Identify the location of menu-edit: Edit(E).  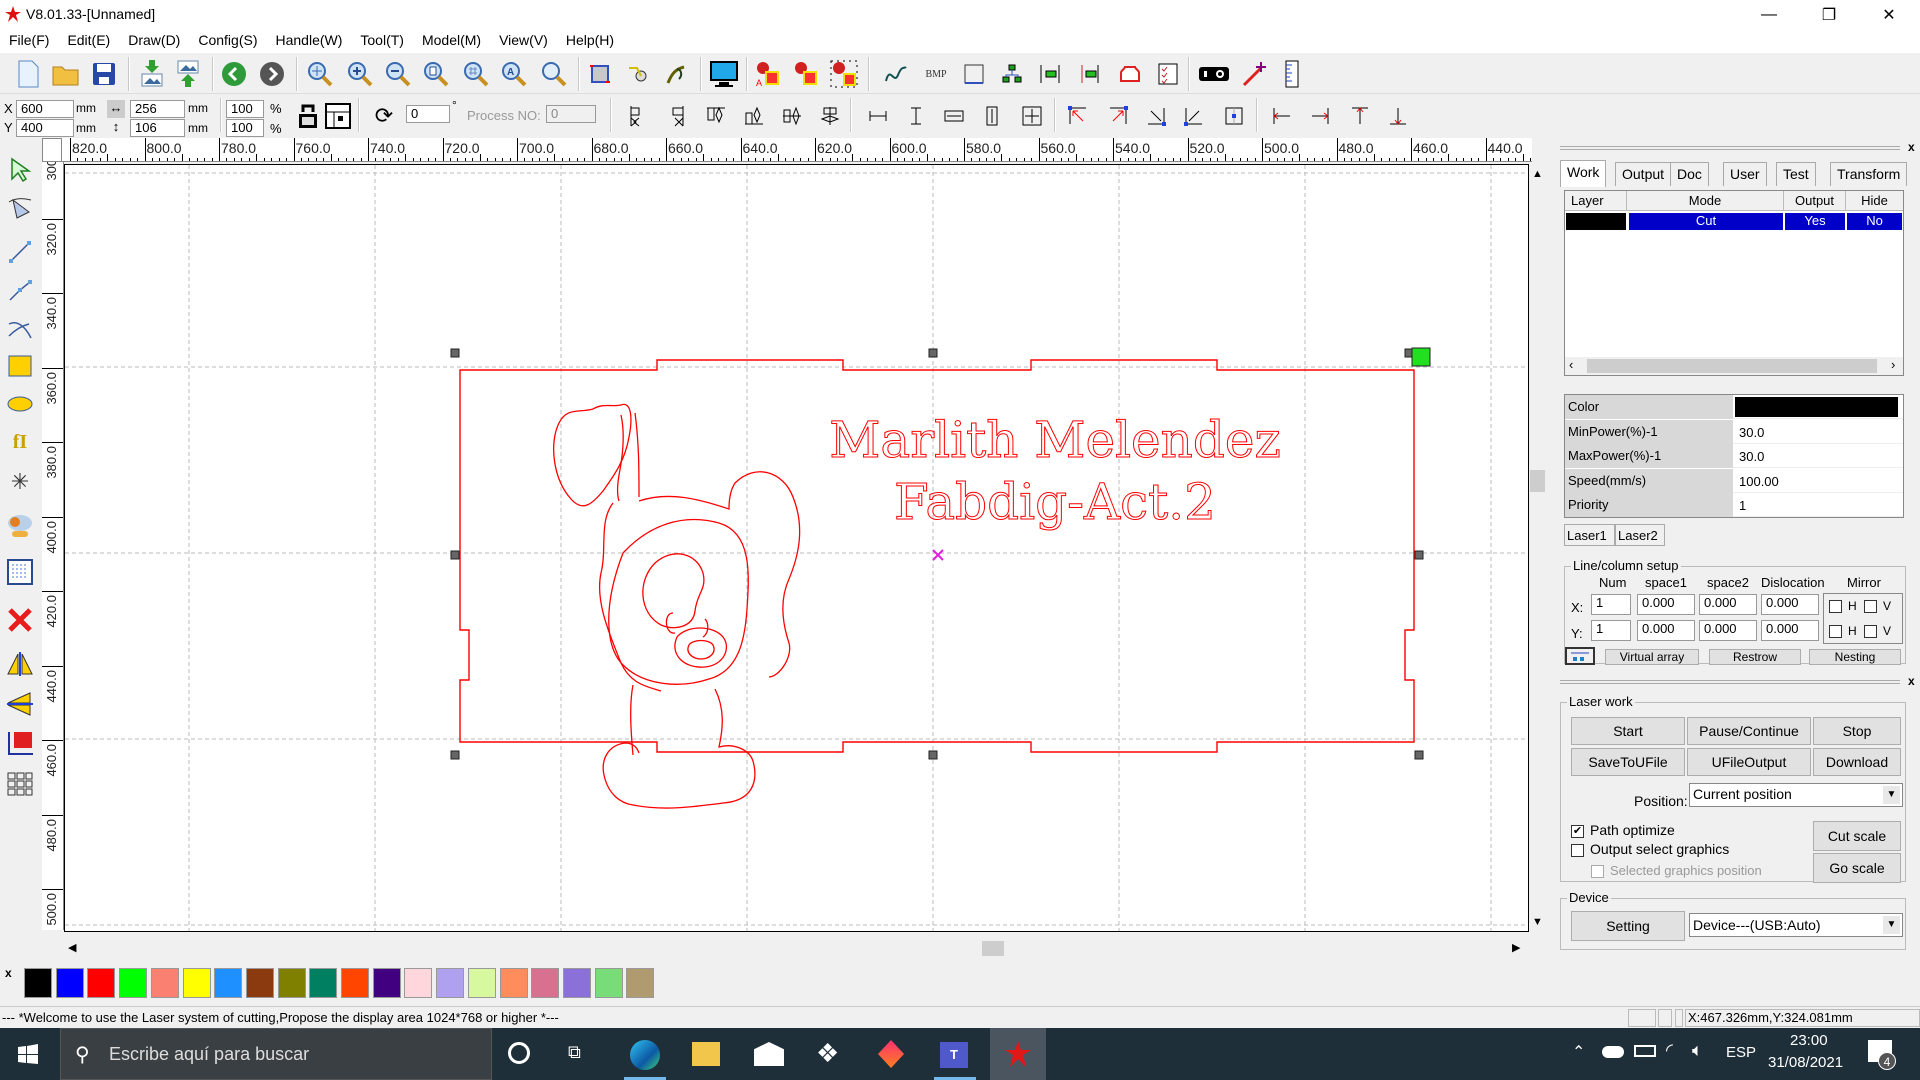
(88, 38).